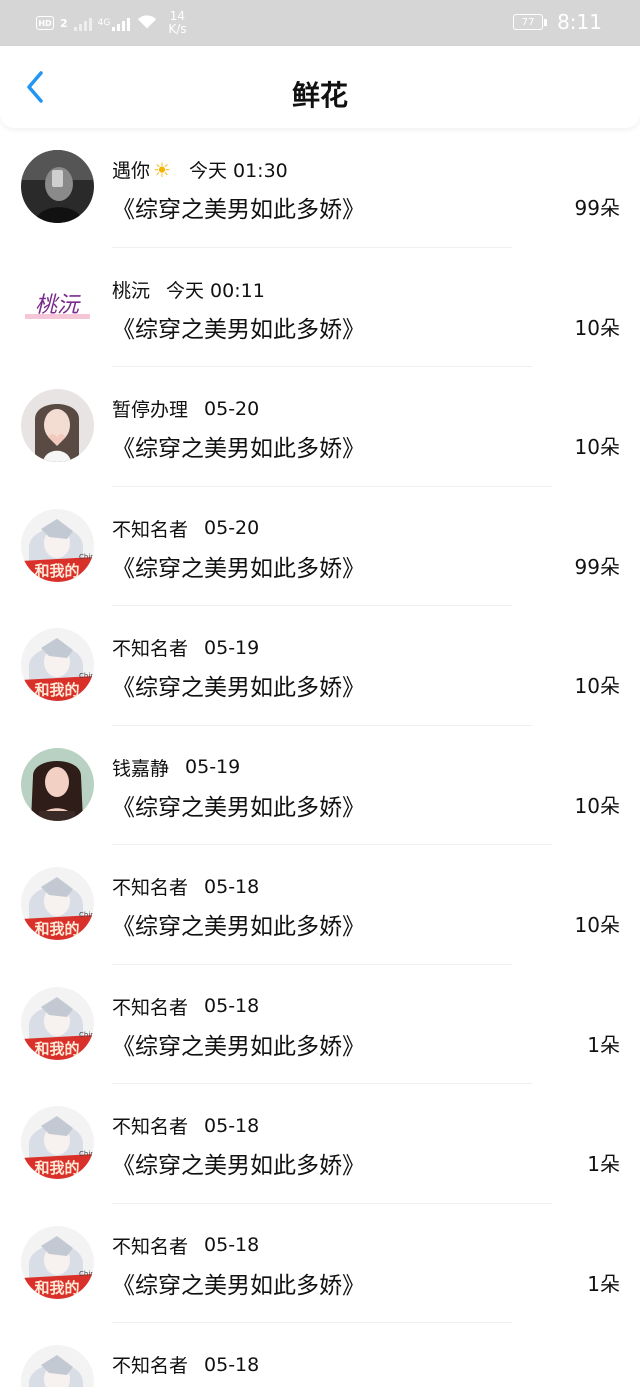 This screenshot has height=1387, width=640. I want to click on battery-level: 77, so click(528, 22).